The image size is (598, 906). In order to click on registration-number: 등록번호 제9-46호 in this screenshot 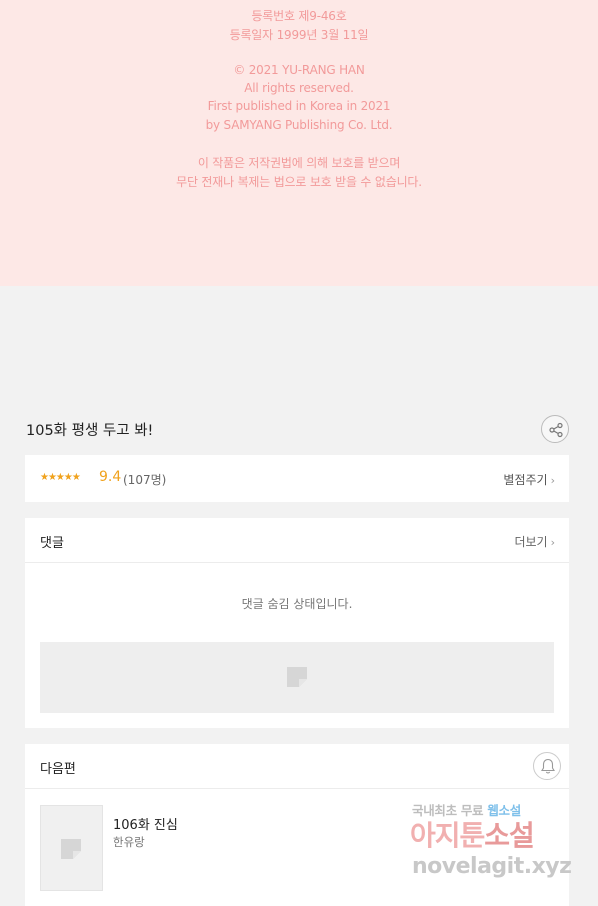, I will do `click(299, 16)`.